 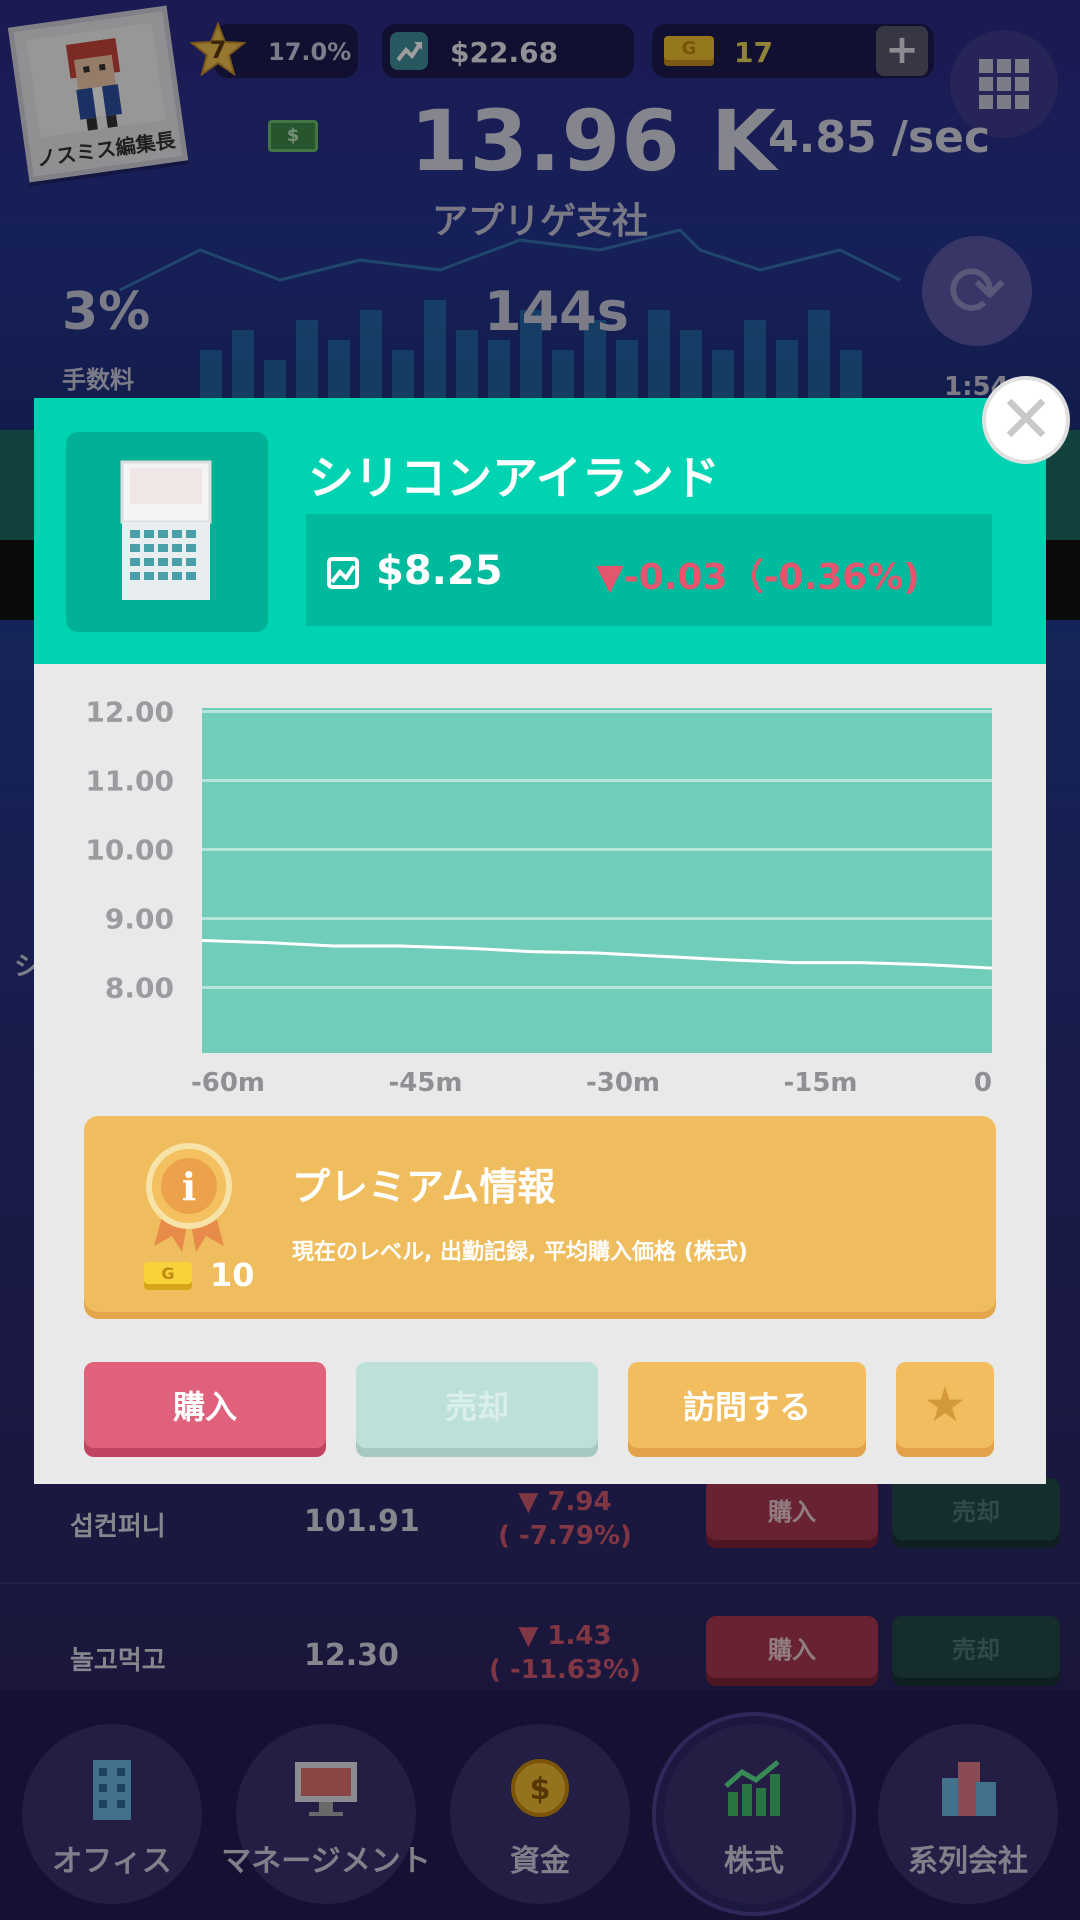 I want to click on svg-text: i, so click(x=189, y=1186).